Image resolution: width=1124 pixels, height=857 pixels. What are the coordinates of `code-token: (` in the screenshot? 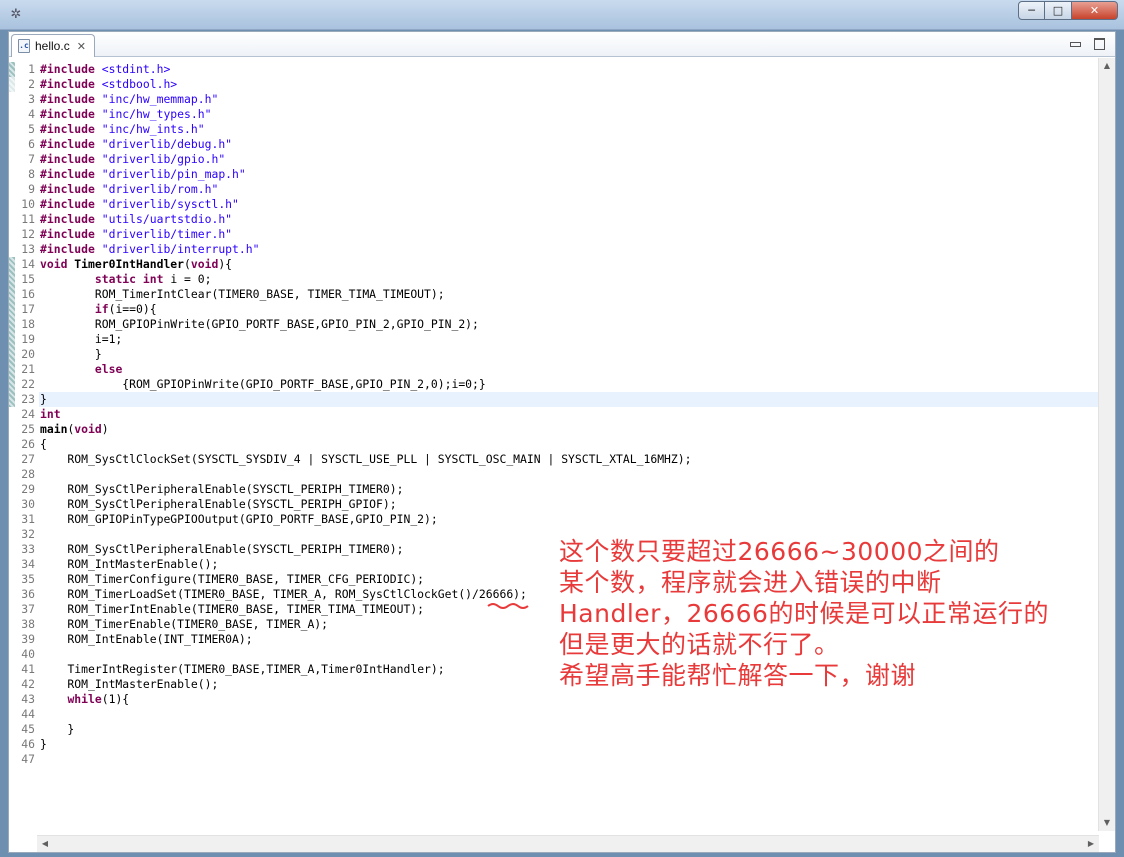 It's located at (187, 264).